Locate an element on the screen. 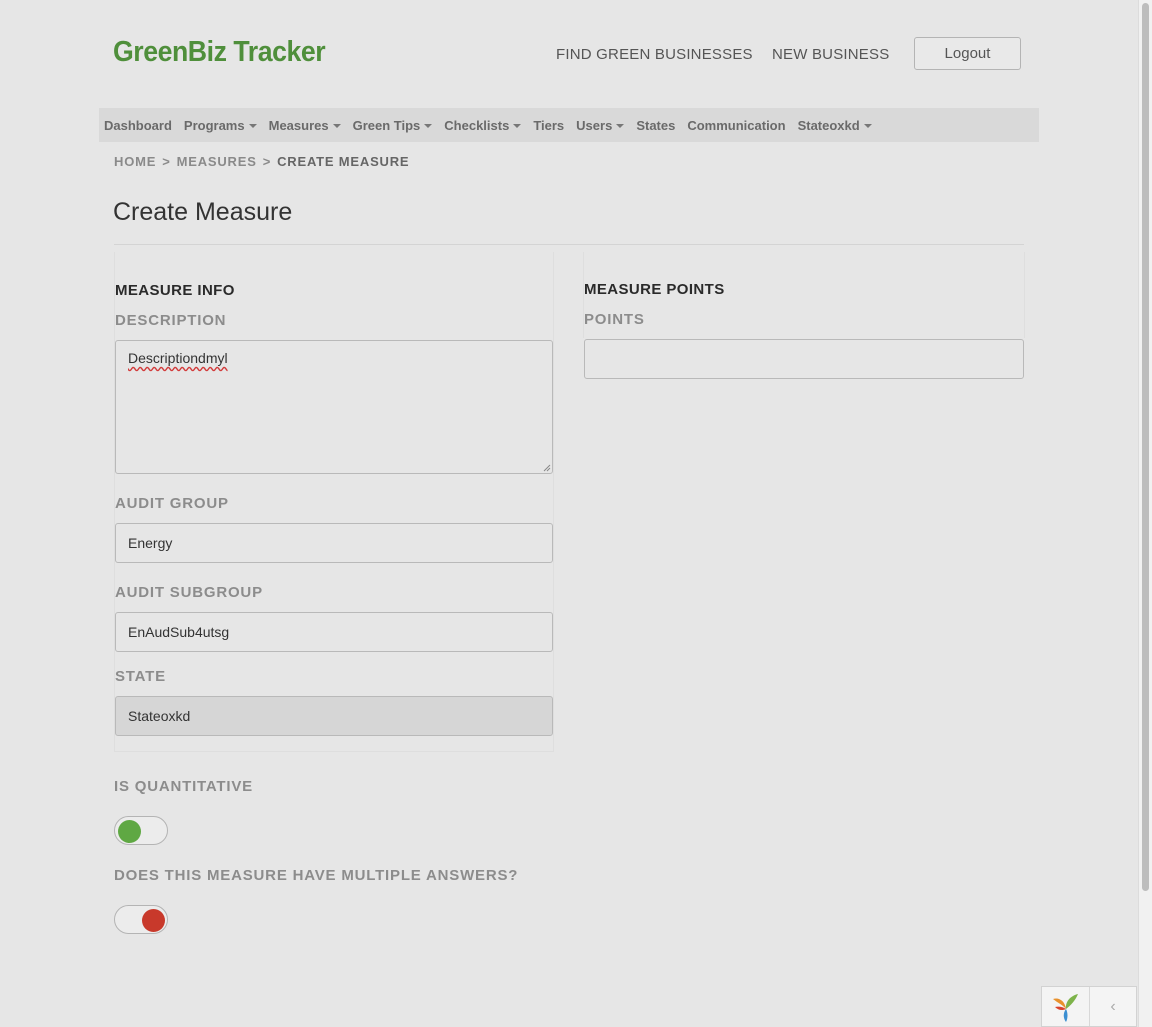 The image size is (1152, 1027). debug-toolbar: ‹ is located at coordinates (1089, 1006).